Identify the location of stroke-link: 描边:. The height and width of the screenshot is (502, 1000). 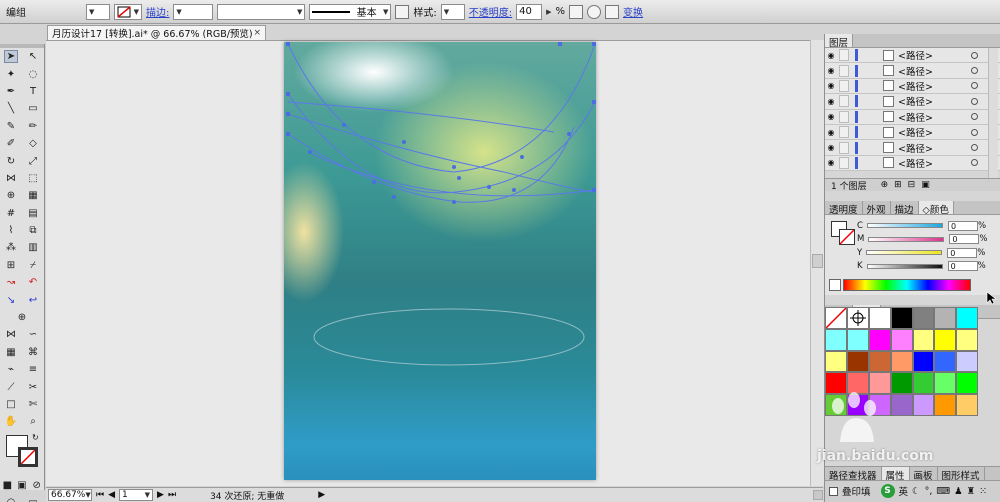
(157, 11).